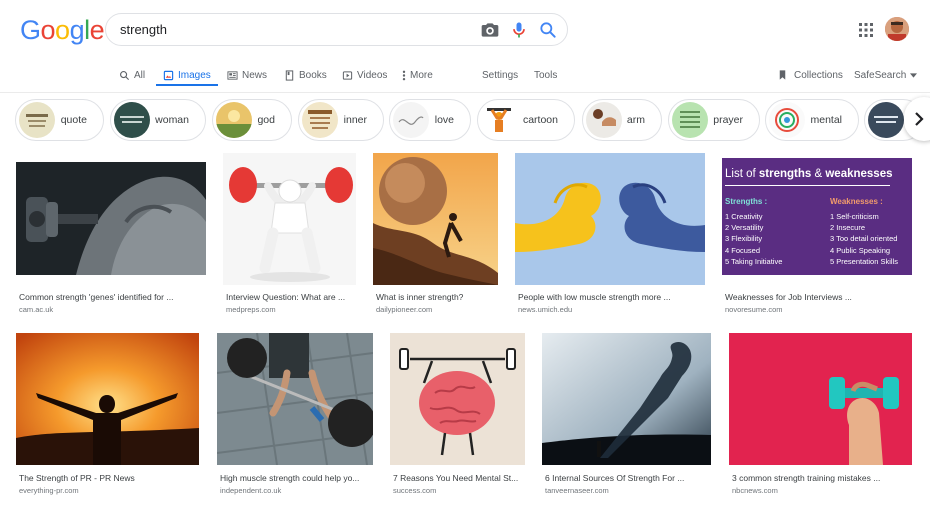 Image resolution: width=930 pixels, height=510 pixels. Describe the element at coordinates (132, 75) in the screenshot. I see `tab-all: All` at that location.